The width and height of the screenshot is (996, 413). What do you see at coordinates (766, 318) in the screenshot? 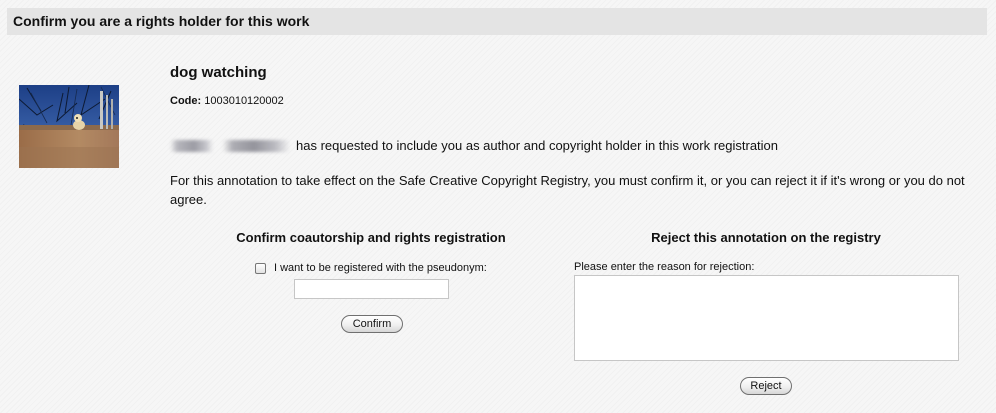
I see `rejection-reason-textarea` at bounding box center [766, 318].